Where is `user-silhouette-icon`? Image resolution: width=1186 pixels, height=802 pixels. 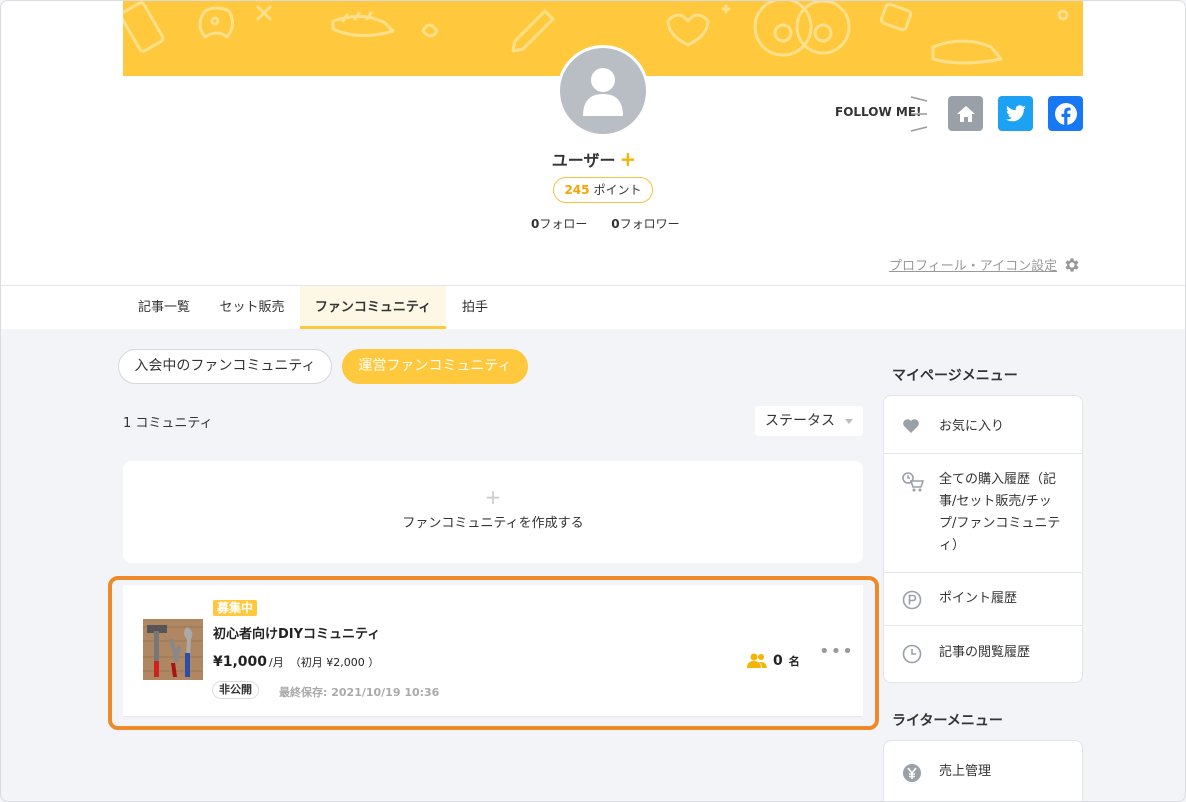
user-silhouette-icon is located at coordinates (603, 92).